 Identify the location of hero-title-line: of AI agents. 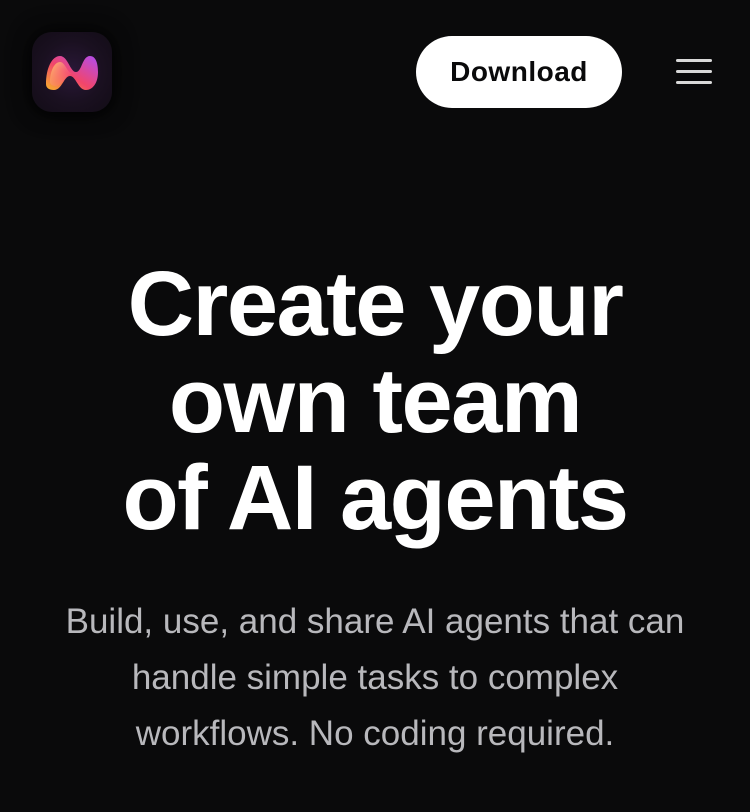
(375, 498).